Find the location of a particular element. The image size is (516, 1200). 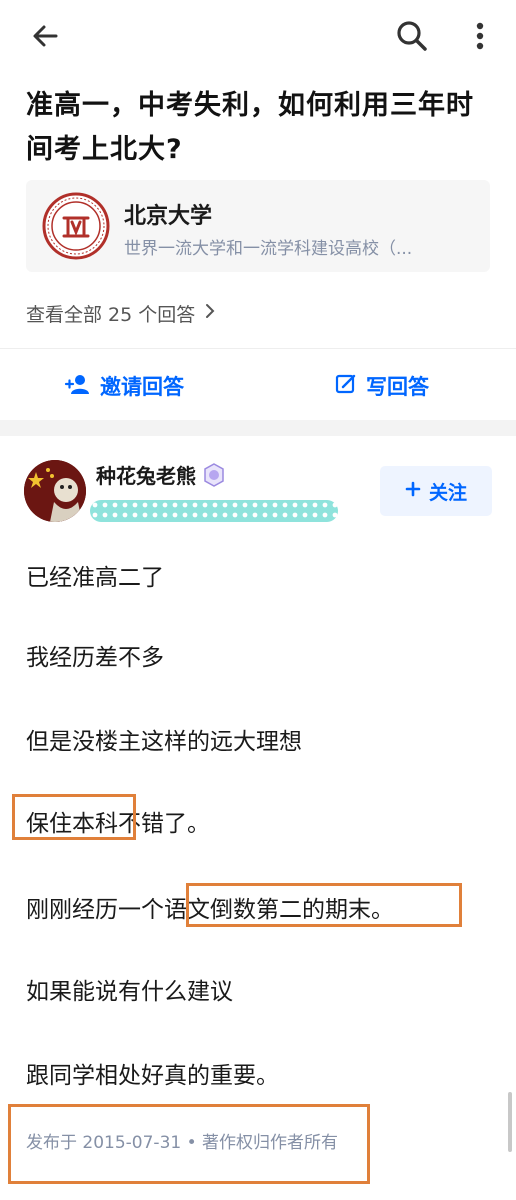

question-title: 准高一，中考失利，如何利用三年时 间考上北大? is located at coordinates (261, 128).